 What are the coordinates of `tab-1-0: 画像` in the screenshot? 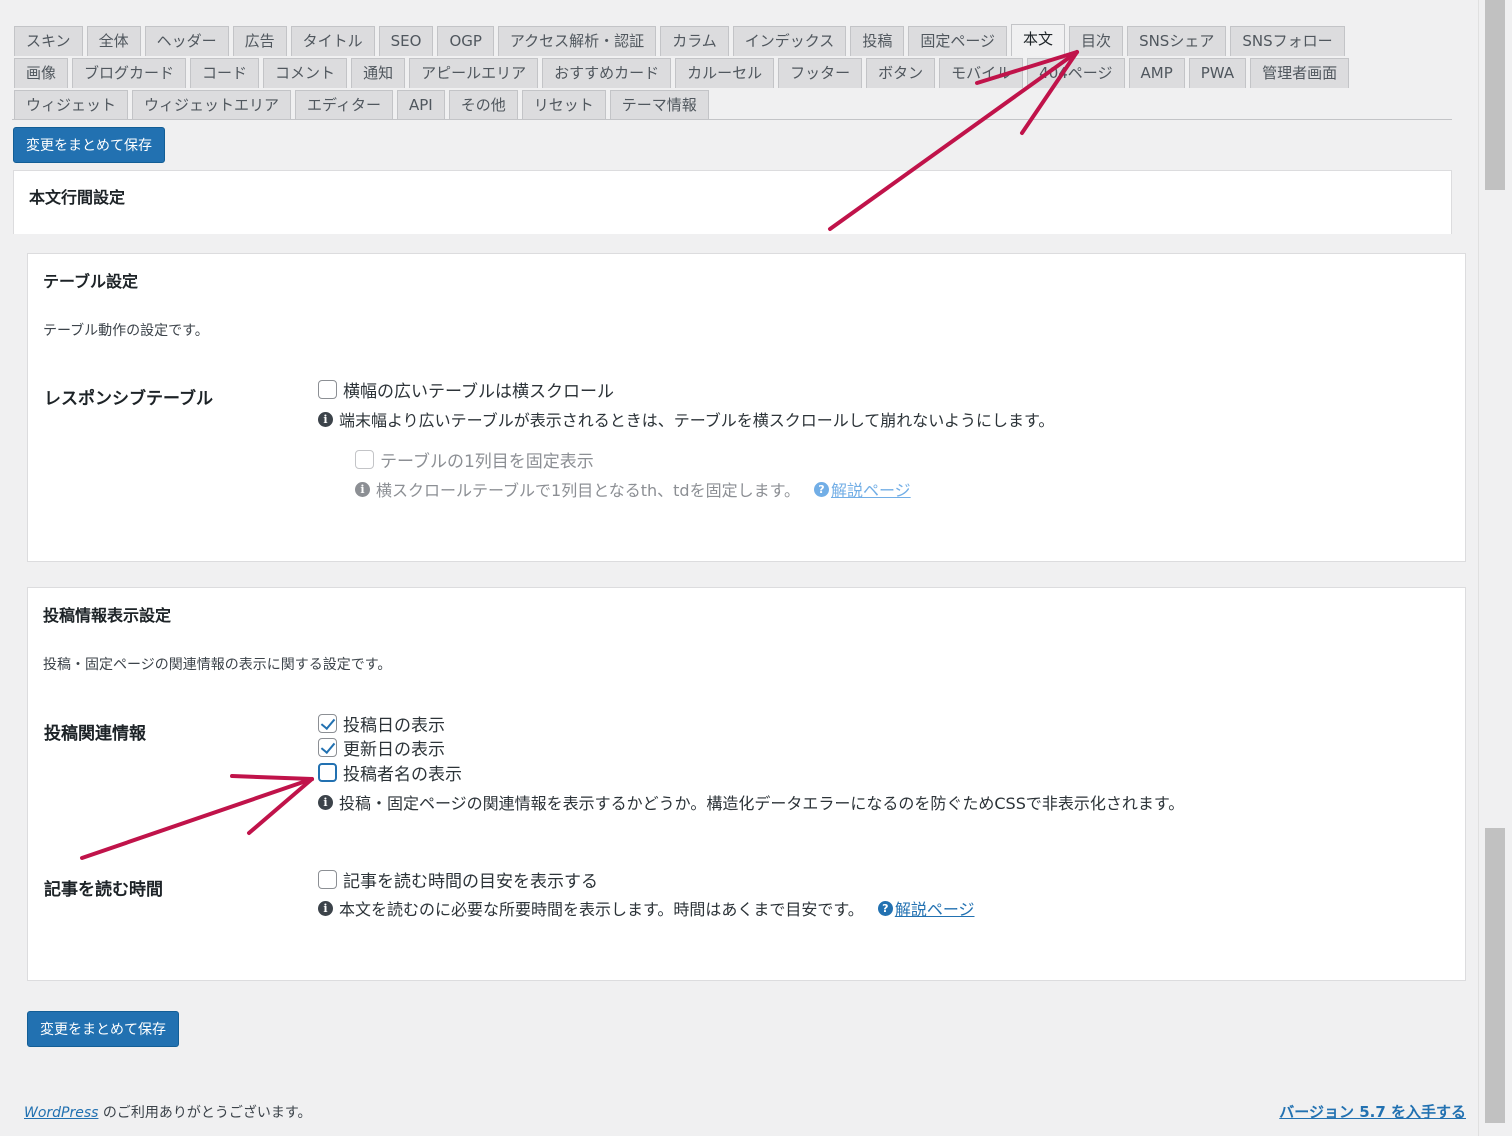 It's located at (41, 73).